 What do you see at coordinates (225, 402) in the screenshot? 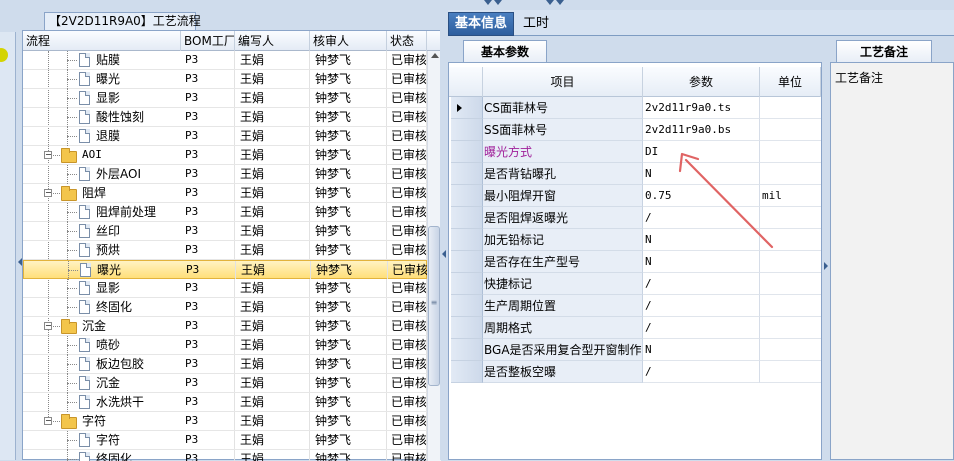
I see `tree-row: 水洗烘干 P3 王娟 钟梦飞 已审核` at bounding box center [225, 402].